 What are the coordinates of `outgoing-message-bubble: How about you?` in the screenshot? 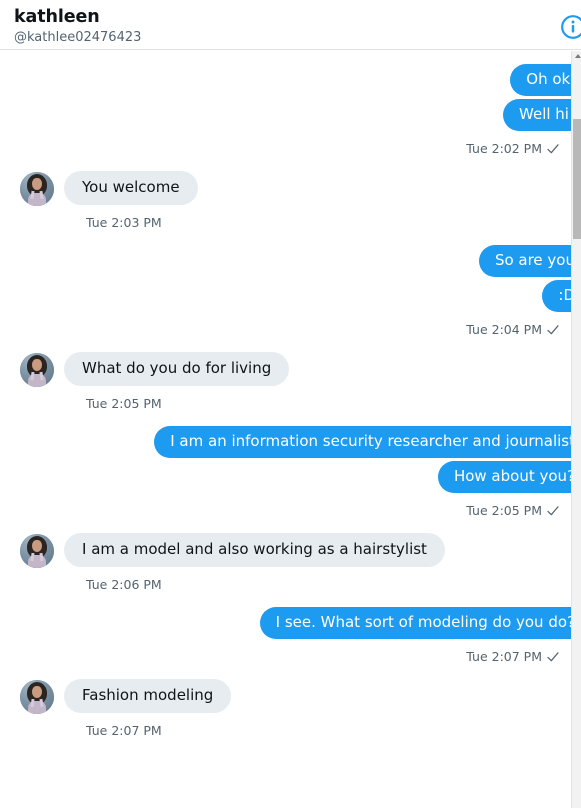 It's located at (509, 477).